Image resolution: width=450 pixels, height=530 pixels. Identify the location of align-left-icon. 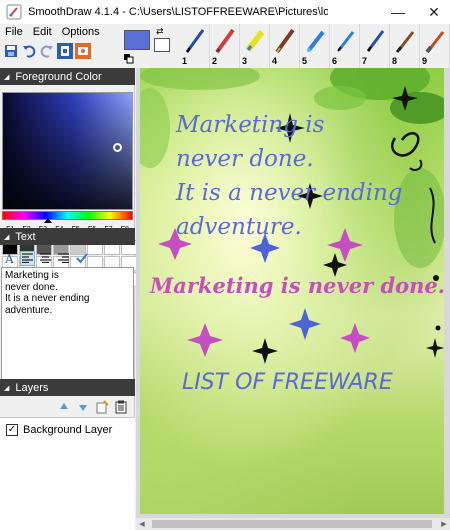
(27, 258).